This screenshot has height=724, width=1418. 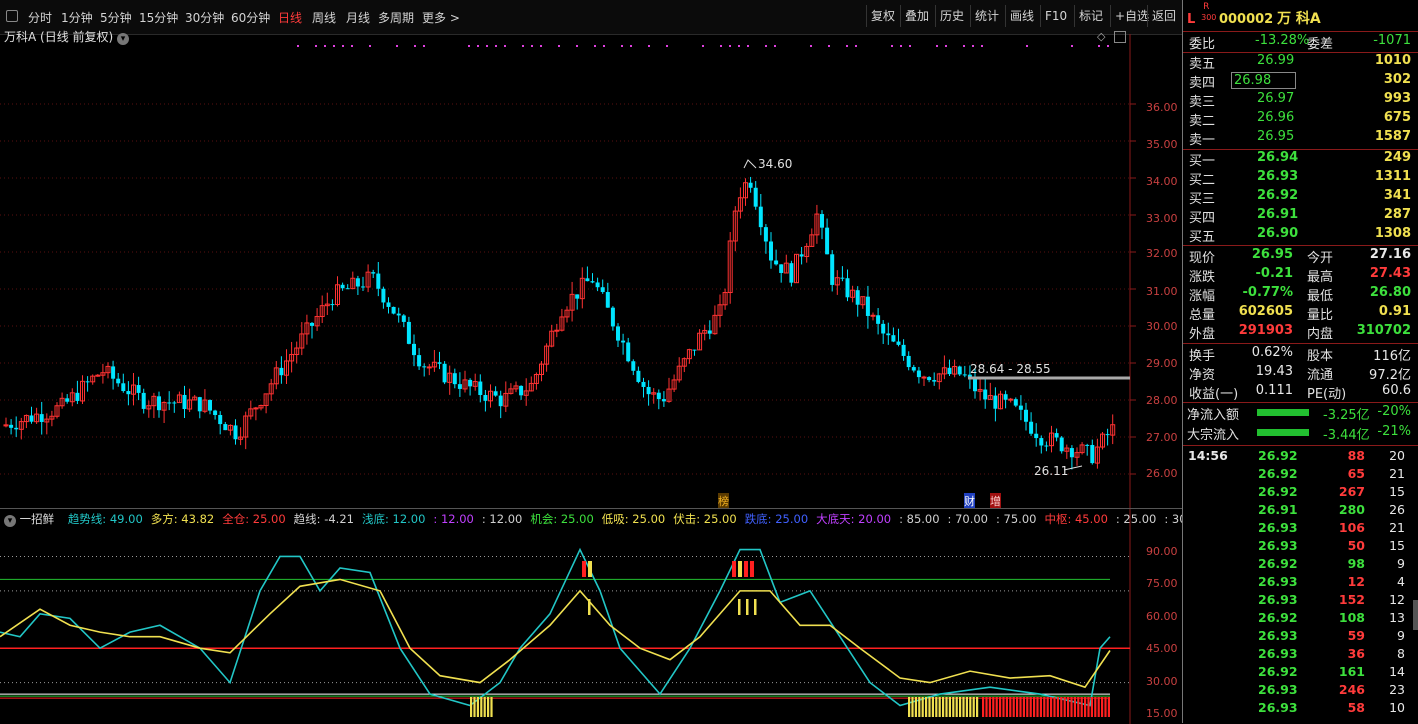 What do you see at coordinates (723, 501) in the screenshot?
I see `marker-bang: 榜` at bounding box center [723, 501].